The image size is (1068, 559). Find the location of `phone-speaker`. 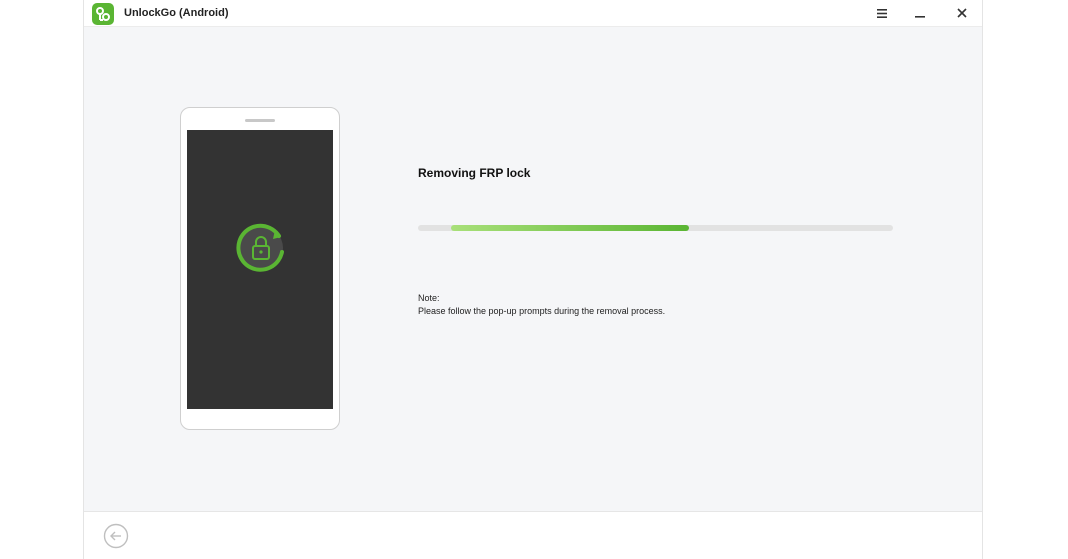

phone-speaker is located at coordinates (260, 120).